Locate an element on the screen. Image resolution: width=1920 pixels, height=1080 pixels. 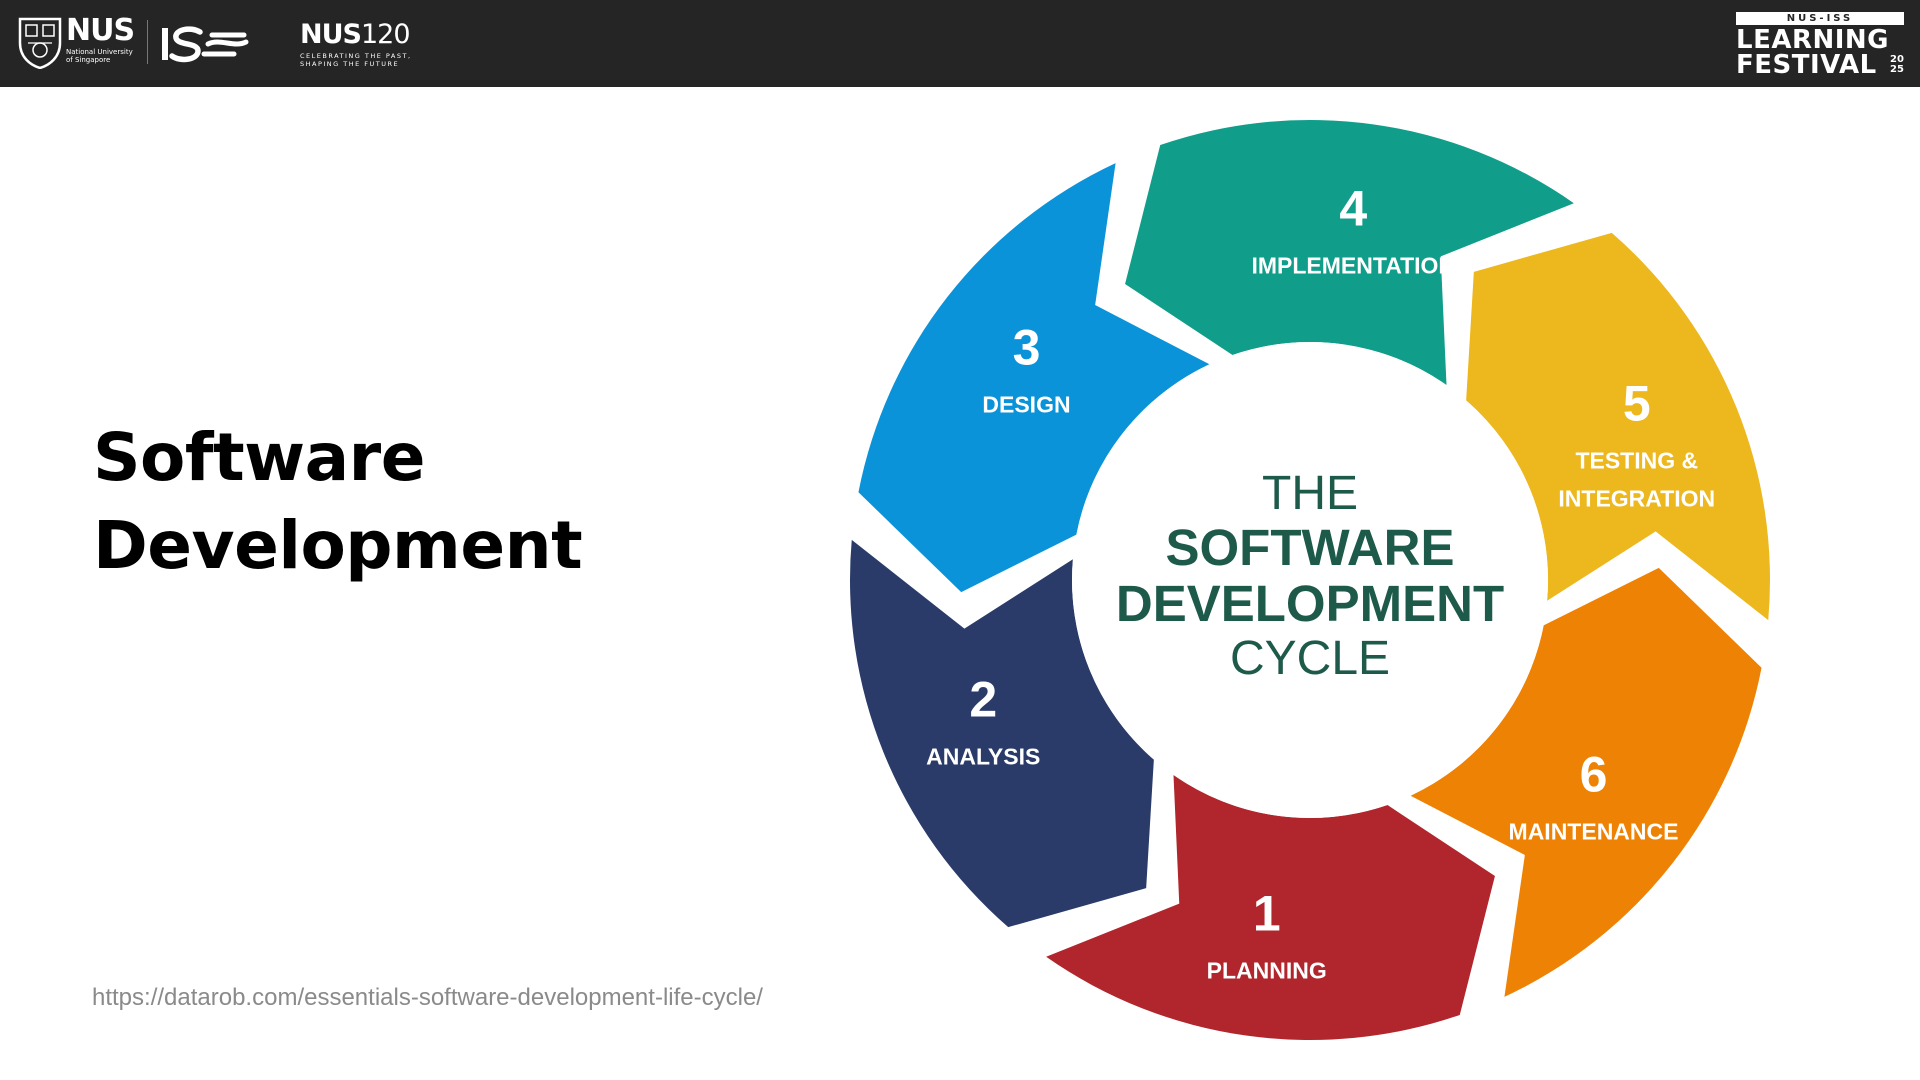
stage-number-6: 6 is located at coordinates (1594, 775).